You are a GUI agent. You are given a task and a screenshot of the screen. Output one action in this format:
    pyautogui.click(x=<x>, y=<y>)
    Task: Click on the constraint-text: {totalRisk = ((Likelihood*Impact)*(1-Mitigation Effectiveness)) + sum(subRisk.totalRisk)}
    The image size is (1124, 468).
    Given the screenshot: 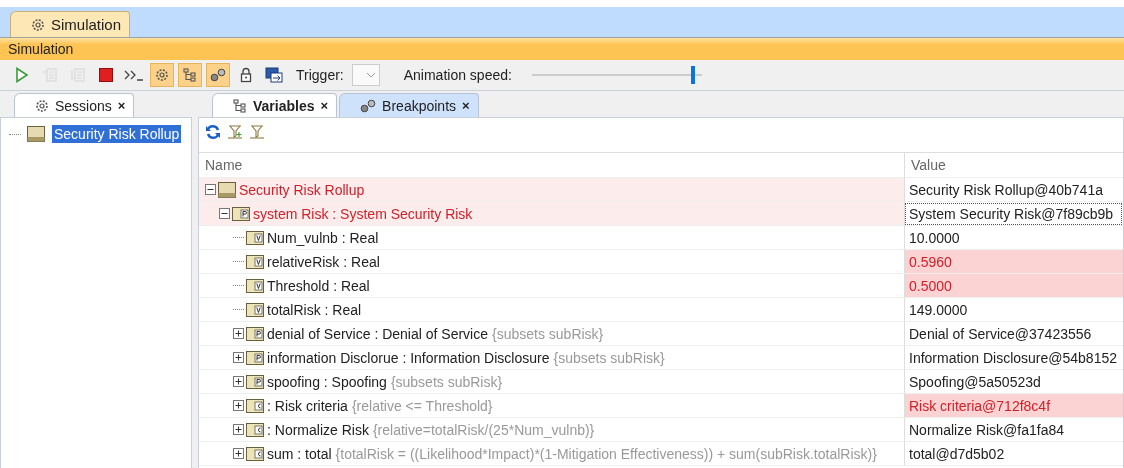 What is the action you would take?
    pyautogui.click(x=606, y=453)
    